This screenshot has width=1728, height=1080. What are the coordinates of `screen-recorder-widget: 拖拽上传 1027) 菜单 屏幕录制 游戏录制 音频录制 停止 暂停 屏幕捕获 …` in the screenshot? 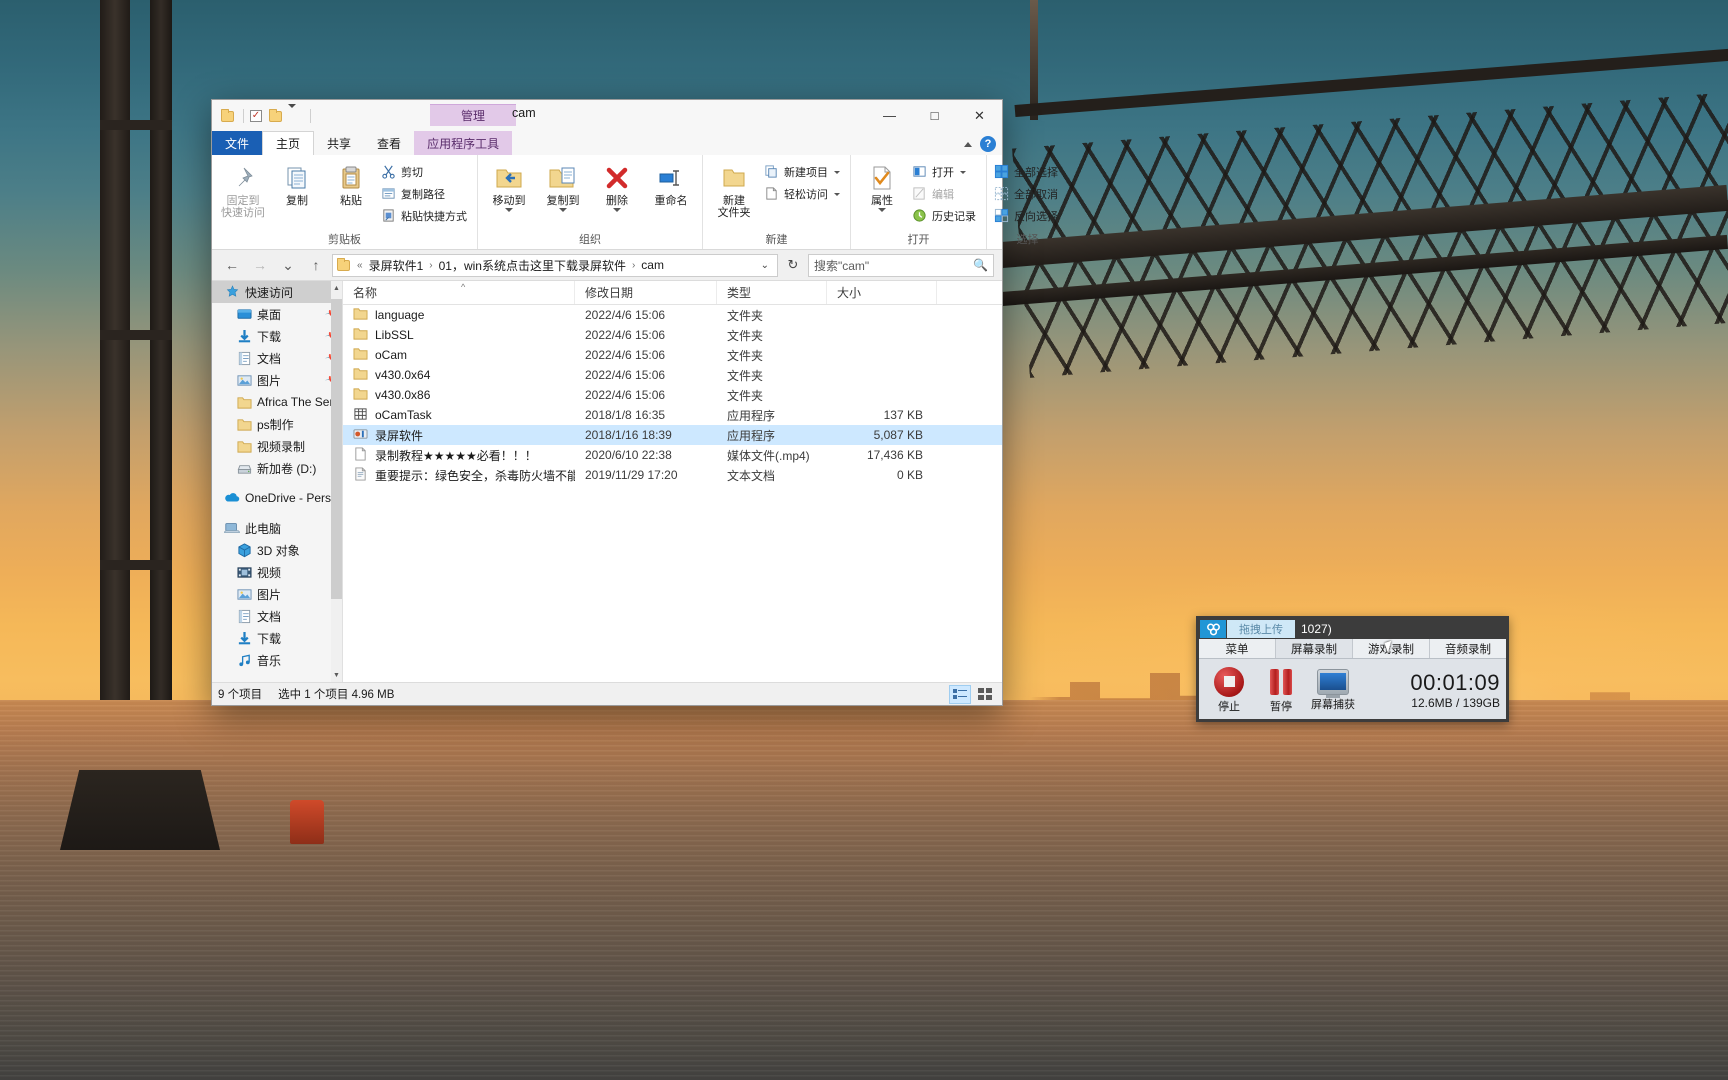 It's located at (1352, 669).